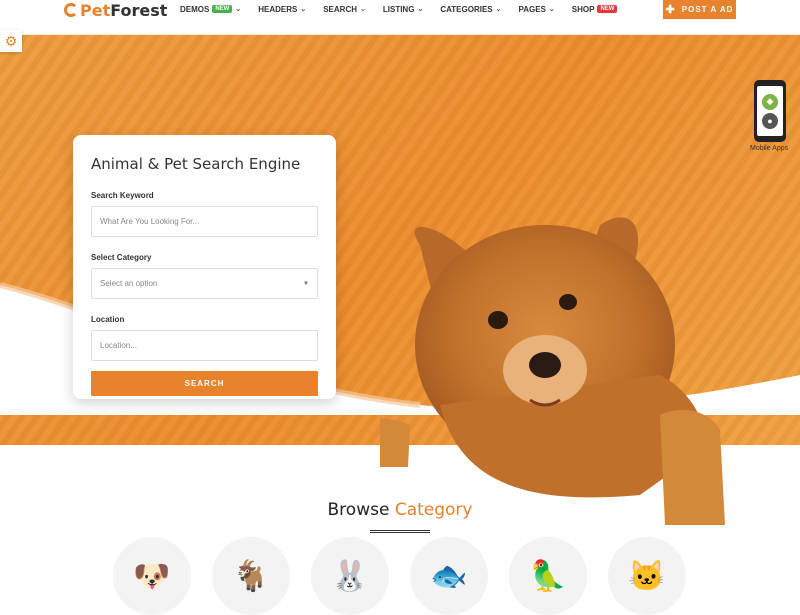 Image resolution: width=800 pixels, height=615 pixels. I want to click on nav-item-search: SEARCH ⌄, so click(344, 9).